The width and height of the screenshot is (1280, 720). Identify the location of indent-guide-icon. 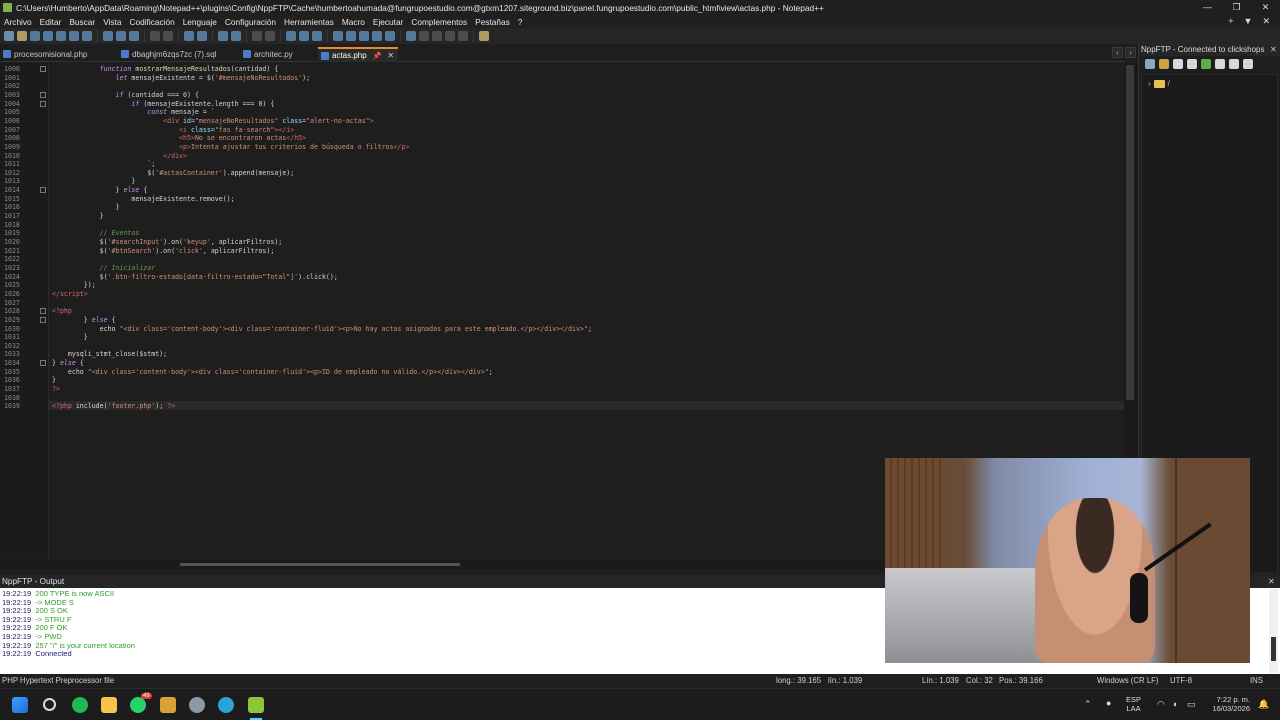
(317, 36).